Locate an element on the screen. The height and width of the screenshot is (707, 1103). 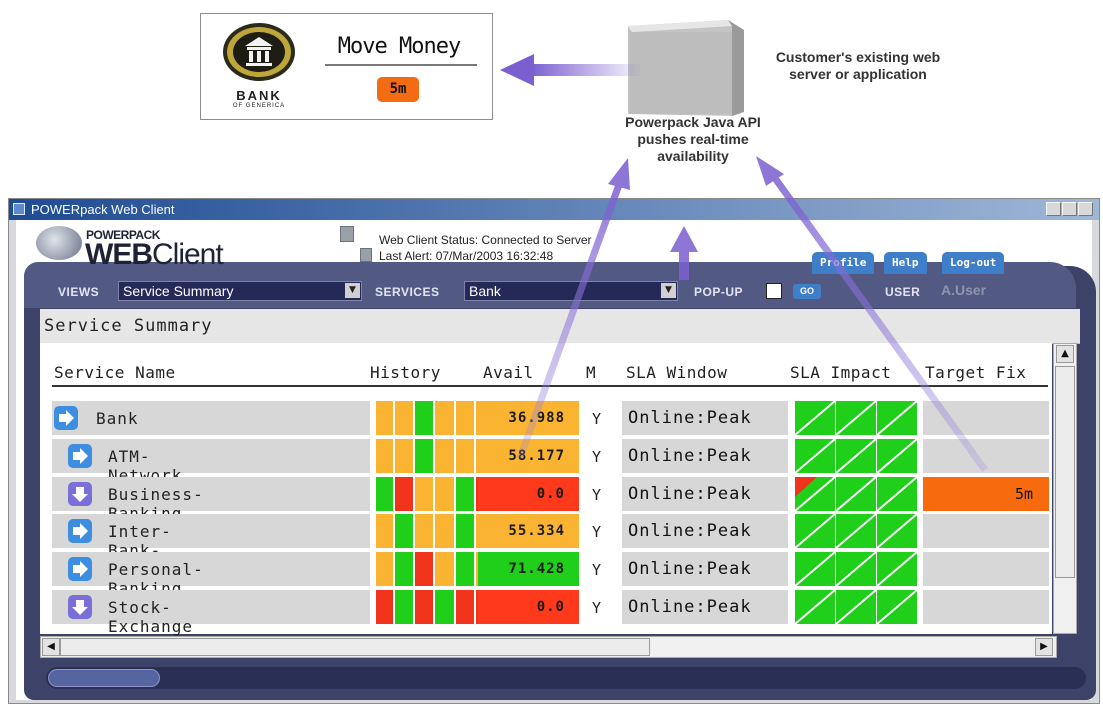
api-caption-line: Powerpack Java API is located at coordinates (693, 122).